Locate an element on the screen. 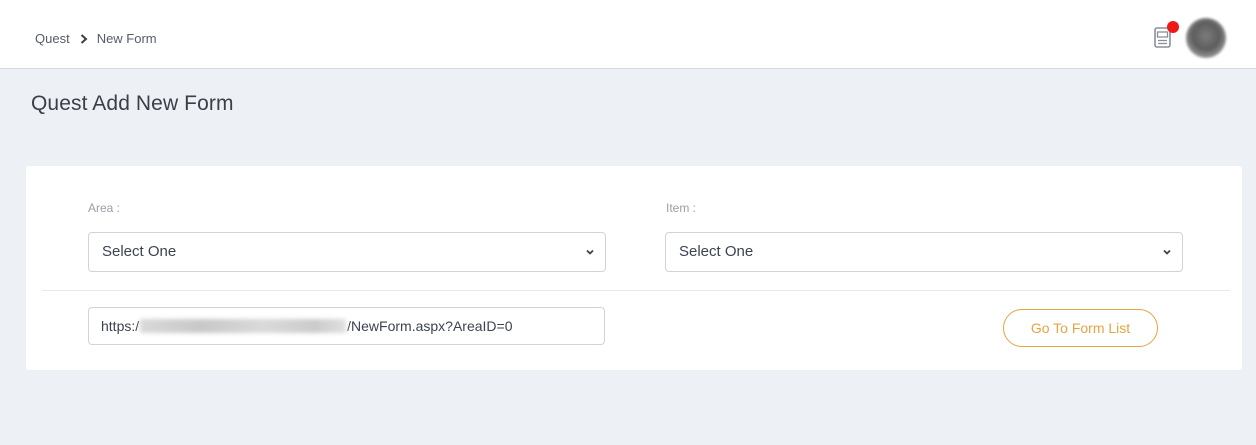 Image resolution: width=1256 pixels, height=445 pixels. notification-button is located at coordinates (1166, 36).